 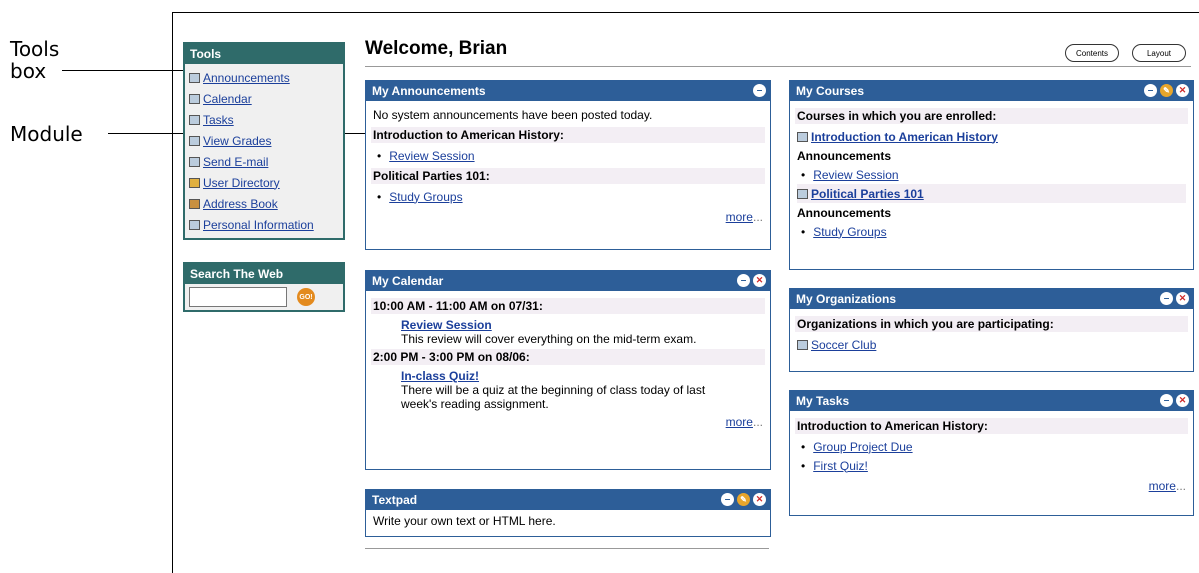 I want to click on tool-address-book-link: Address Book, so click(x=240, y=204).